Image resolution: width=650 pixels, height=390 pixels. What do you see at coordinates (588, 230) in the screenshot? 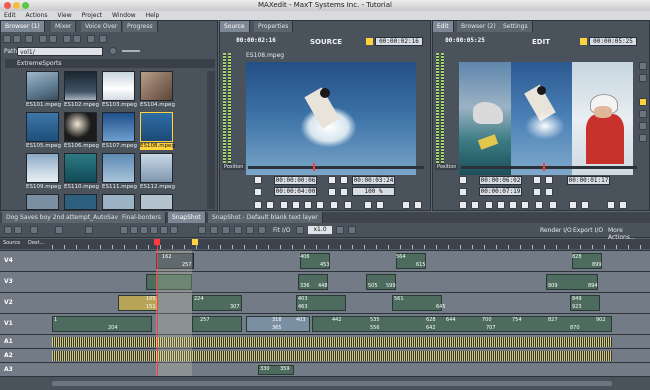
I see `export-io-button: Export I/O` at bounding box center [588, 230].